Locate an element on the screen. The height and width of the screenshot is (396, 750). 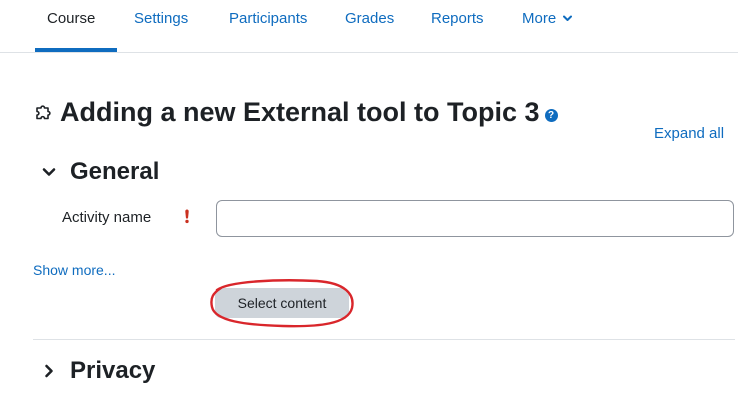
tab-more-label: More is located at coordinates (539, 18).